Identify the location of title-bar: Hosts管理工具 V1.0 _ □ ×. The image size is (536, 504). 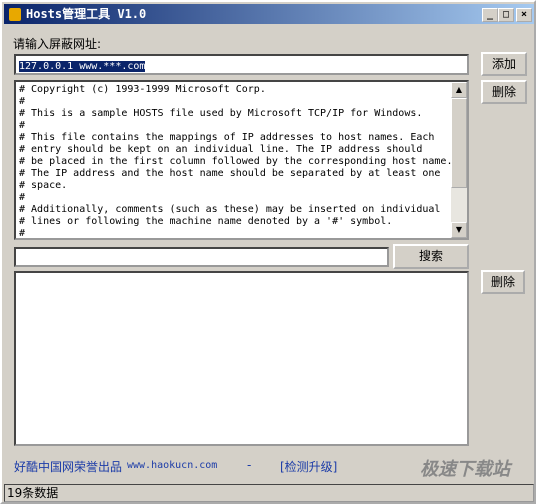
(269, 14).